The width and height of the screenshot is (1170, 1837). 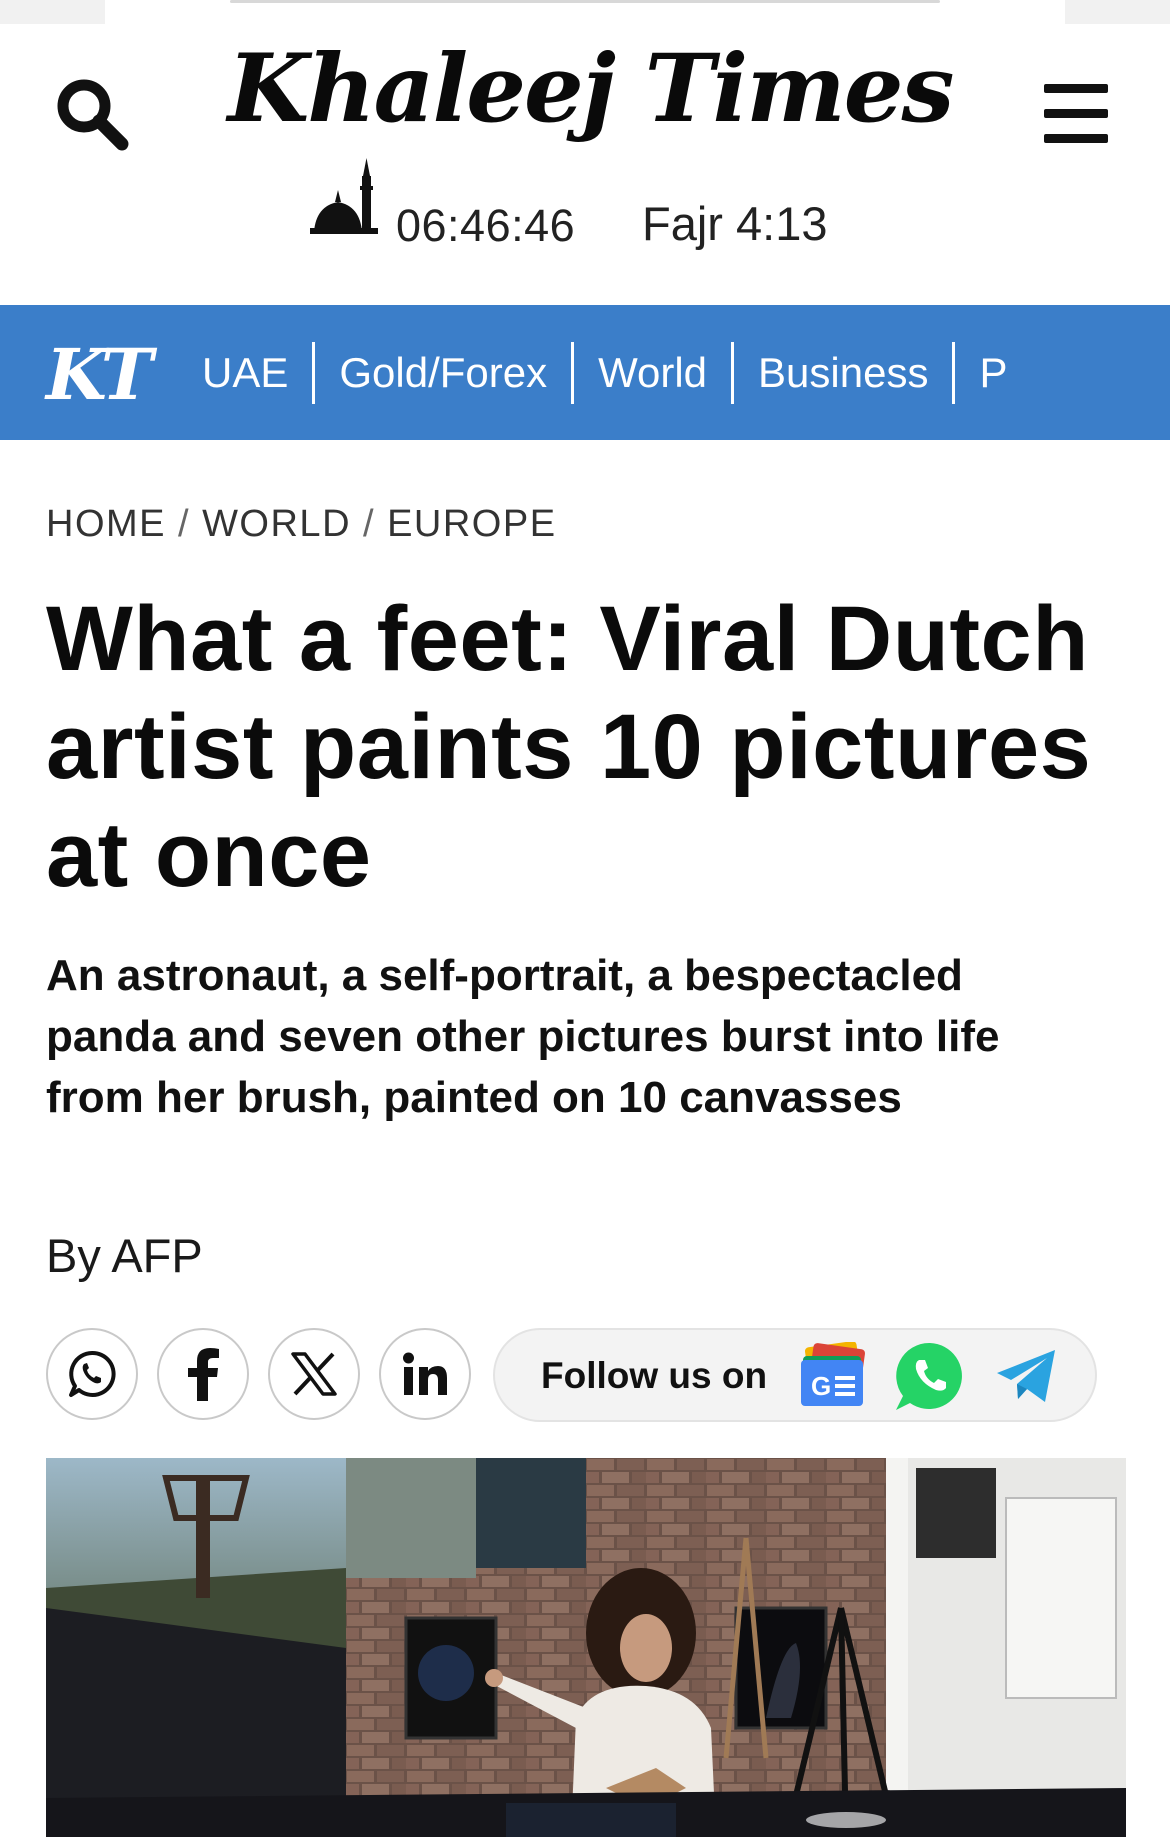 What do you see at coordinates (585, 1) in the screenshot?
I see `top-strip-handle` at bounding box center [585, 1].